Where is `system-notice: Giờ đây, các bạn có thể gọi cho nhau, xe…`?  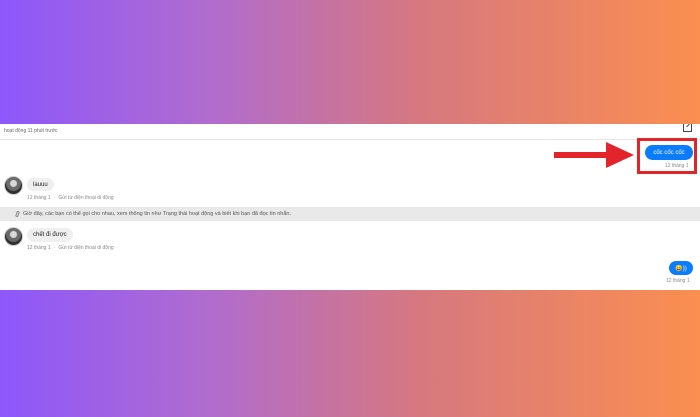
system-notice: Giờ đây, các bạn có thể gọi cho nhau, xe… is located at coordinates (350, 214).